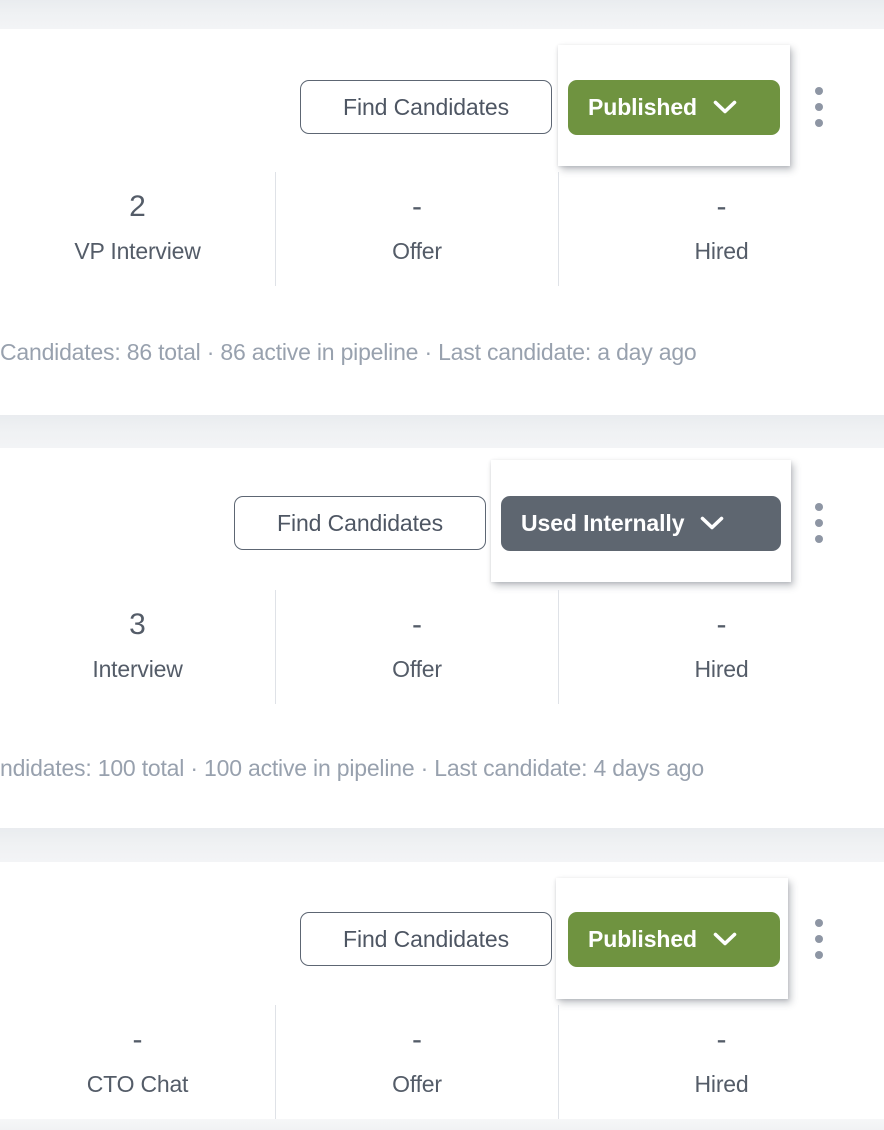  Describe the element at coordinates (603, 523) in the screenshot. I see `status-label: Used Internally` at that location.